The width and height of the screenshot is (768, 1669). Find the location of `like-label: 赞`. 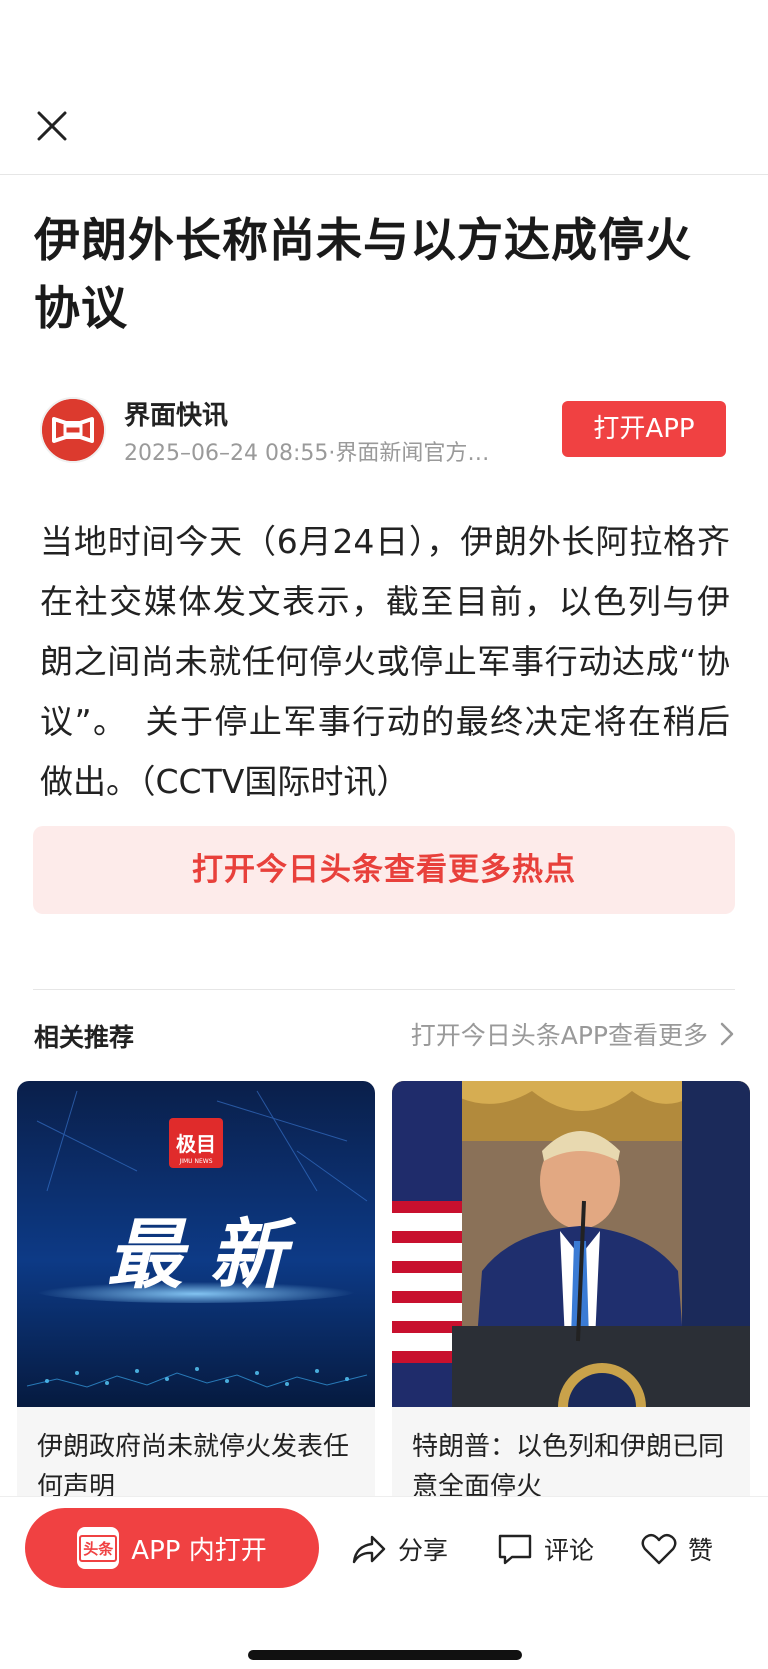

like-label: 赞 is located at coordinates (701, 1550).